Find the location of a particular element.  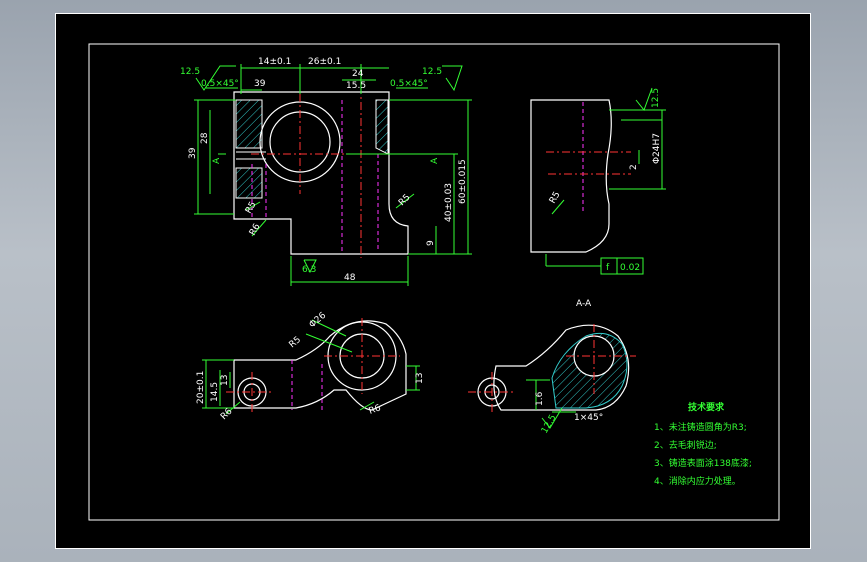

tech-item-3: 3、铸造表面涂138底漆; is located at coordinates (703, 463).